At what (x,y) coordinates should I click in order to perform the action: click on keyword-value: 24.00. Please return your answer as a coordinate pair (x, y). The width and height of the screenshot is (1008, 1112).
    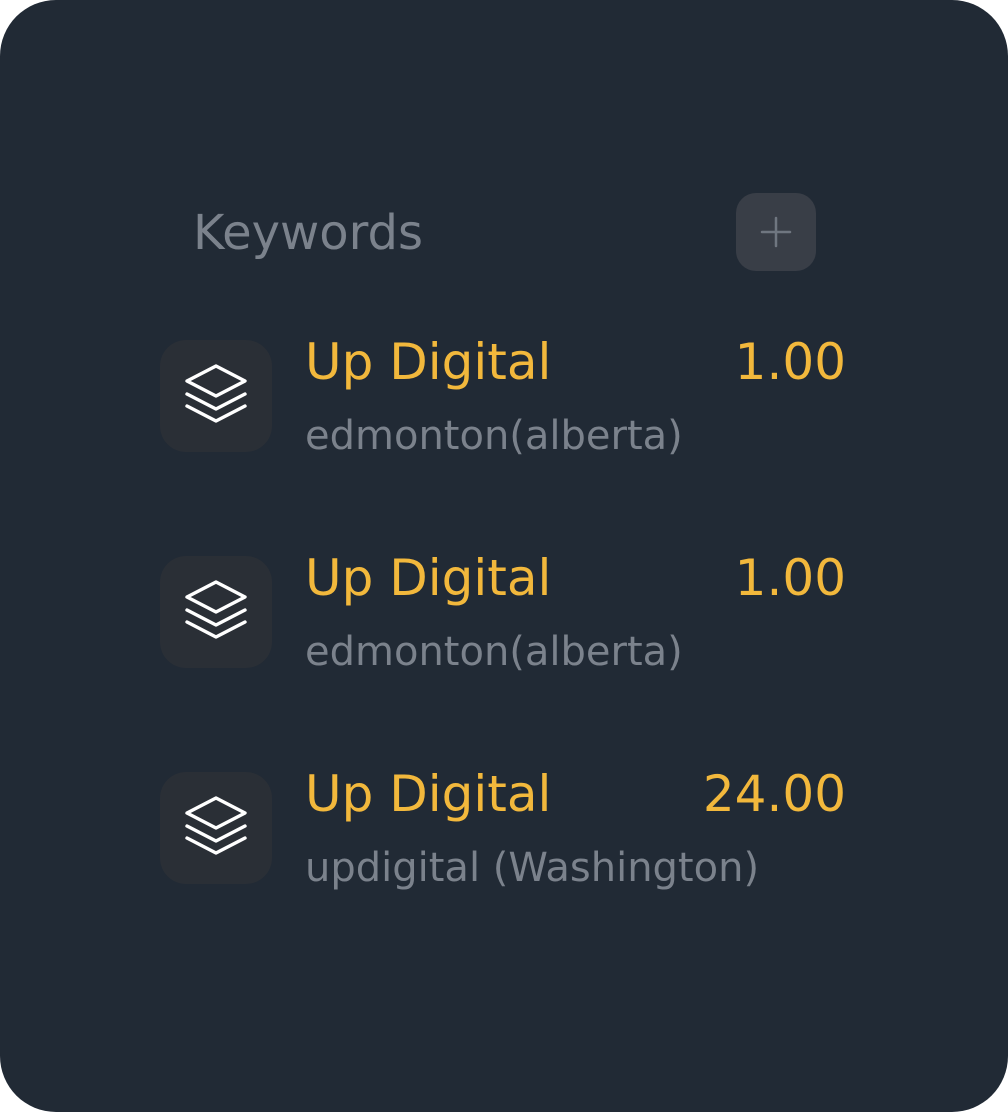
    Looking at the image, I should click on (774, 794).